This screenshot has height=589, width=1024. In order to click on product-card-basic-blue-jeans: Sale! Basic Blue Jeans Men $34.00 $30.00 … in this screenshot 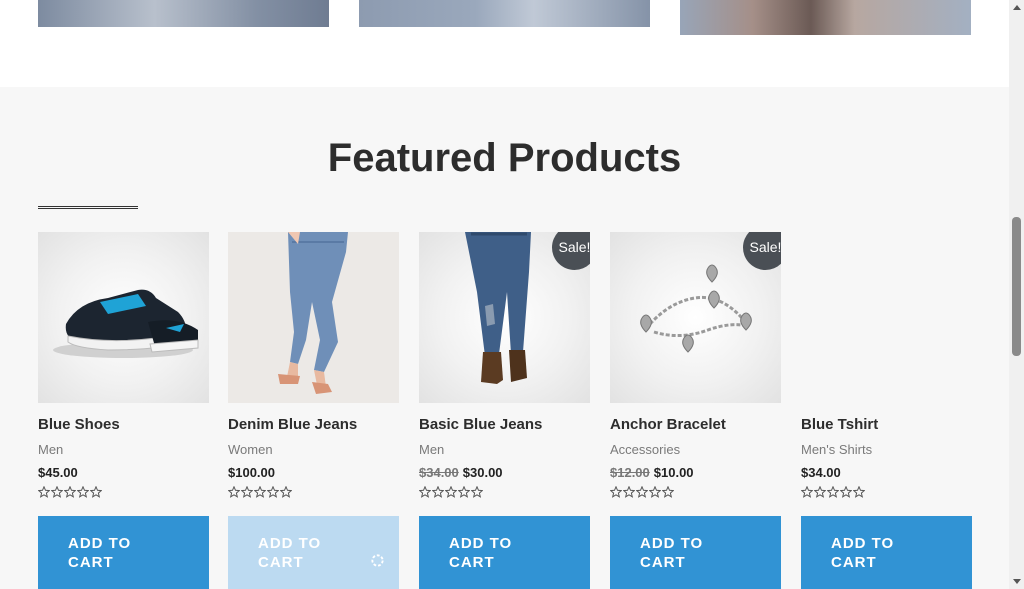, I will do `click(504, 410)`.